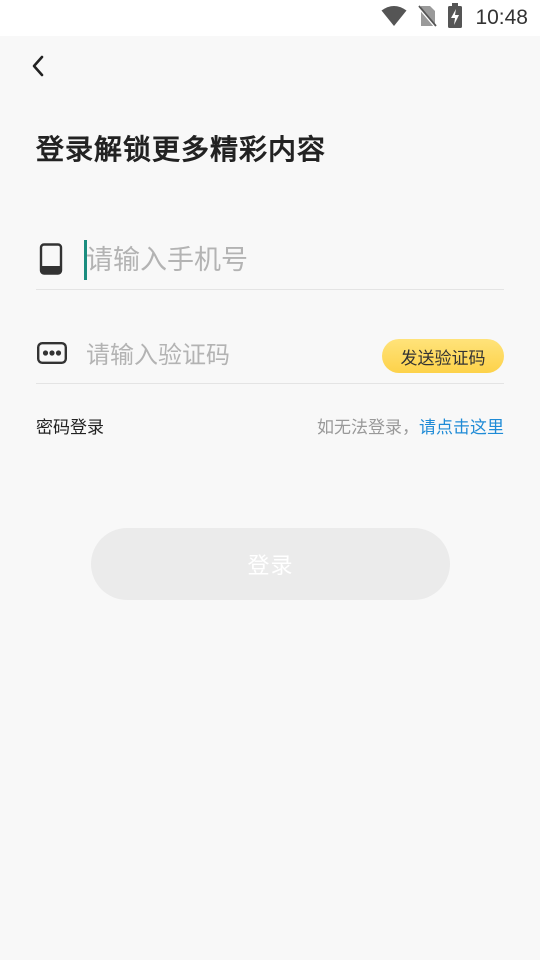  I want to click on login-button: 登录, so click(270, 564).